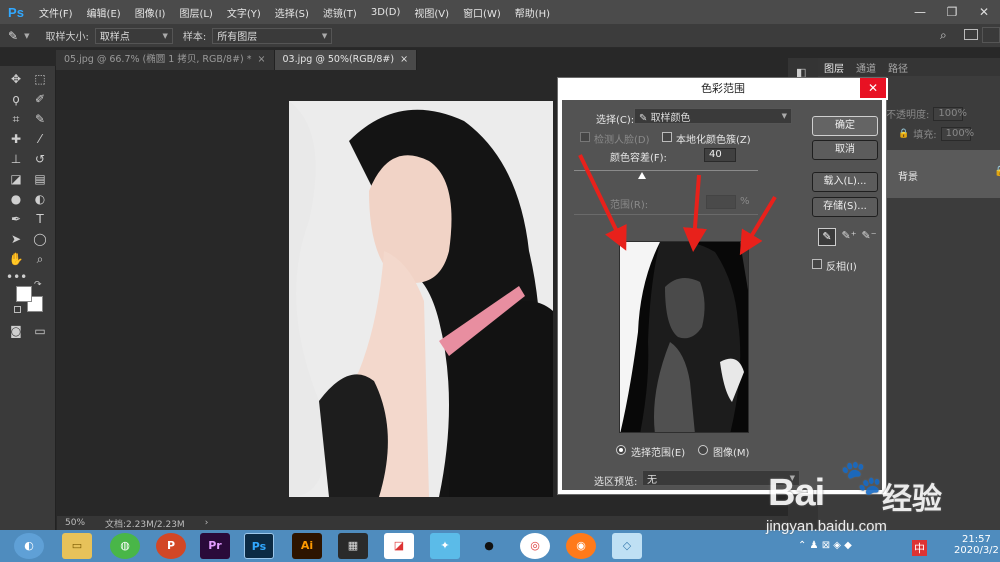 This screenshot has height=562, width=1000. What do you see at coordinates (489, 546) in the screenshot?
I see `qq-icon: ●` at bounding box center [489, 546].